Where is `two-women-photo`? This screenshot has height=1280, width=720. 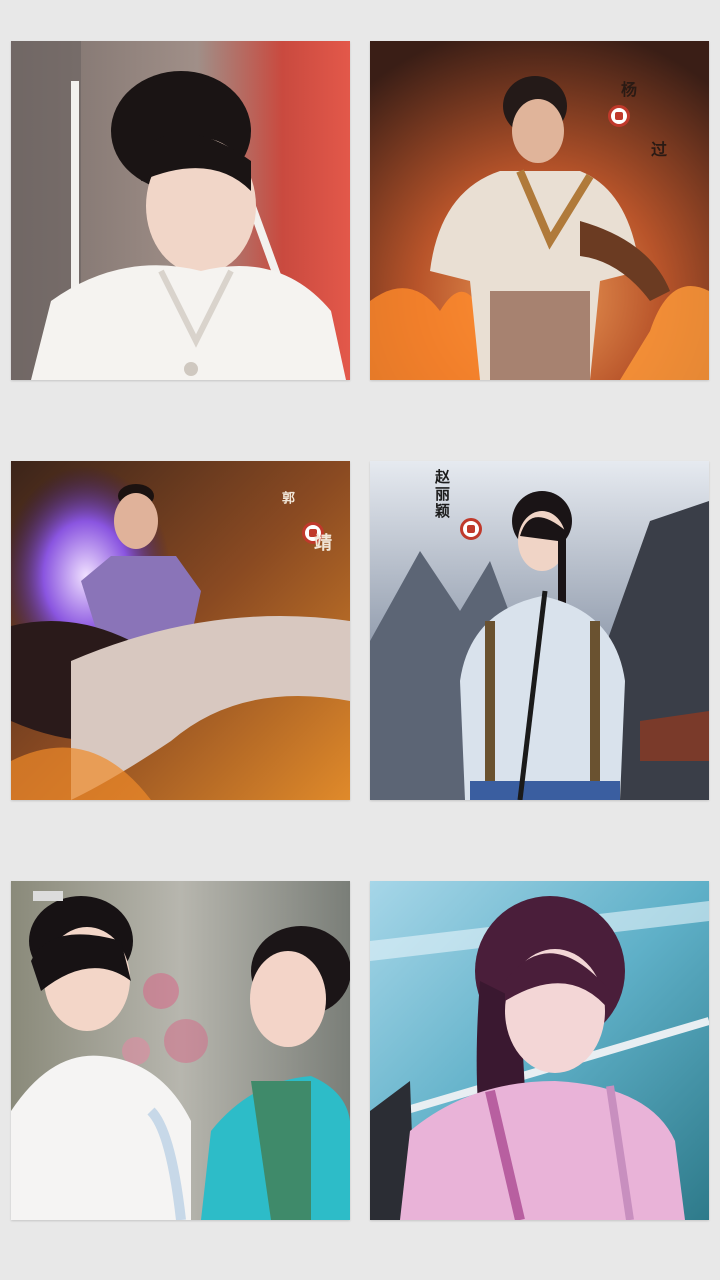
two-women-photo is located at coordinates (180, 1050).